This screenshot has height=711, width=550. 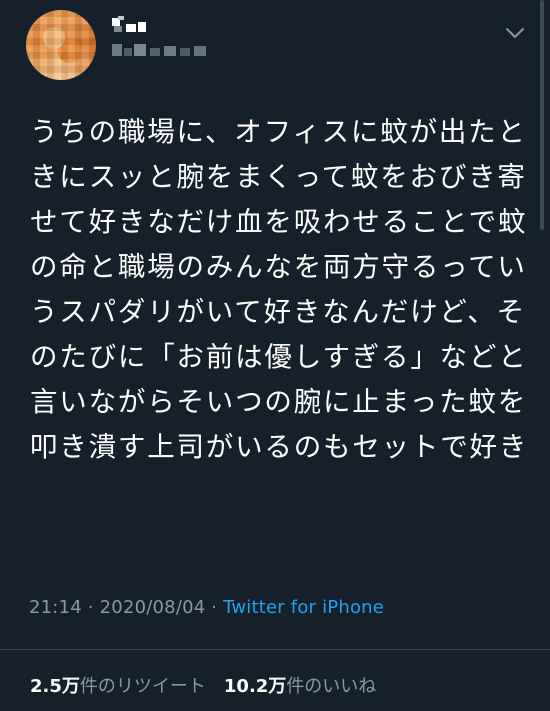 What do you see at coordinates (153, 607) in the screenshot?
I see `tweet-date: 2020/08/04` at bounding box center [153, 607].